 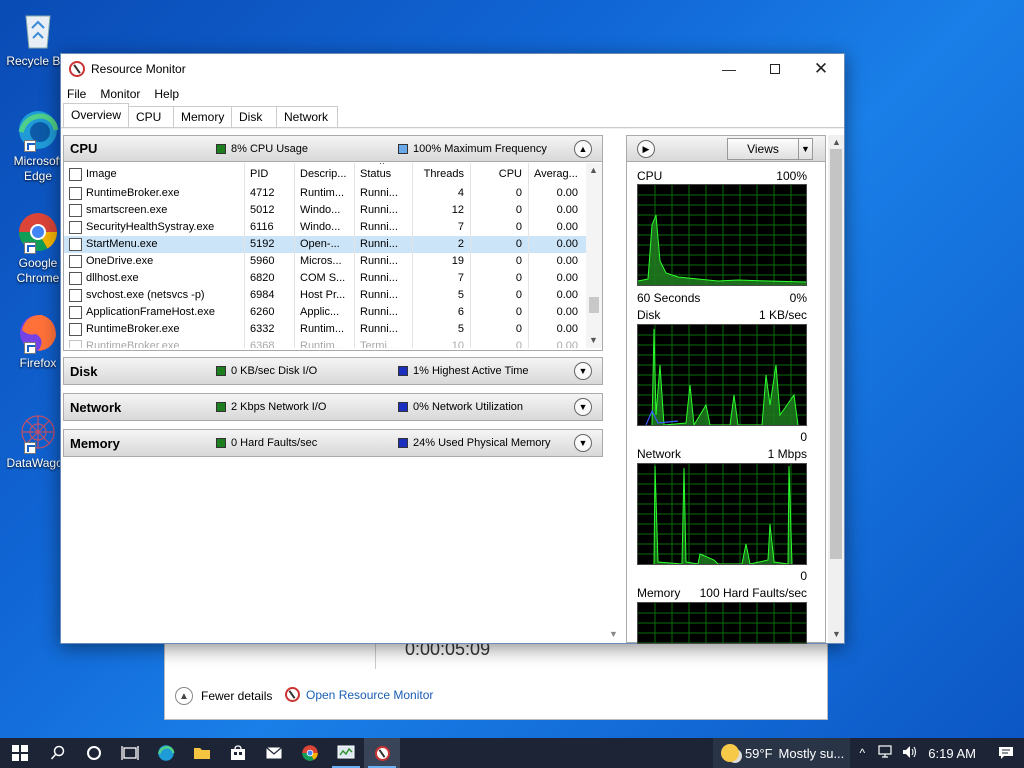 I want to click on process-cpu: 0, so click(x=518, y=344).